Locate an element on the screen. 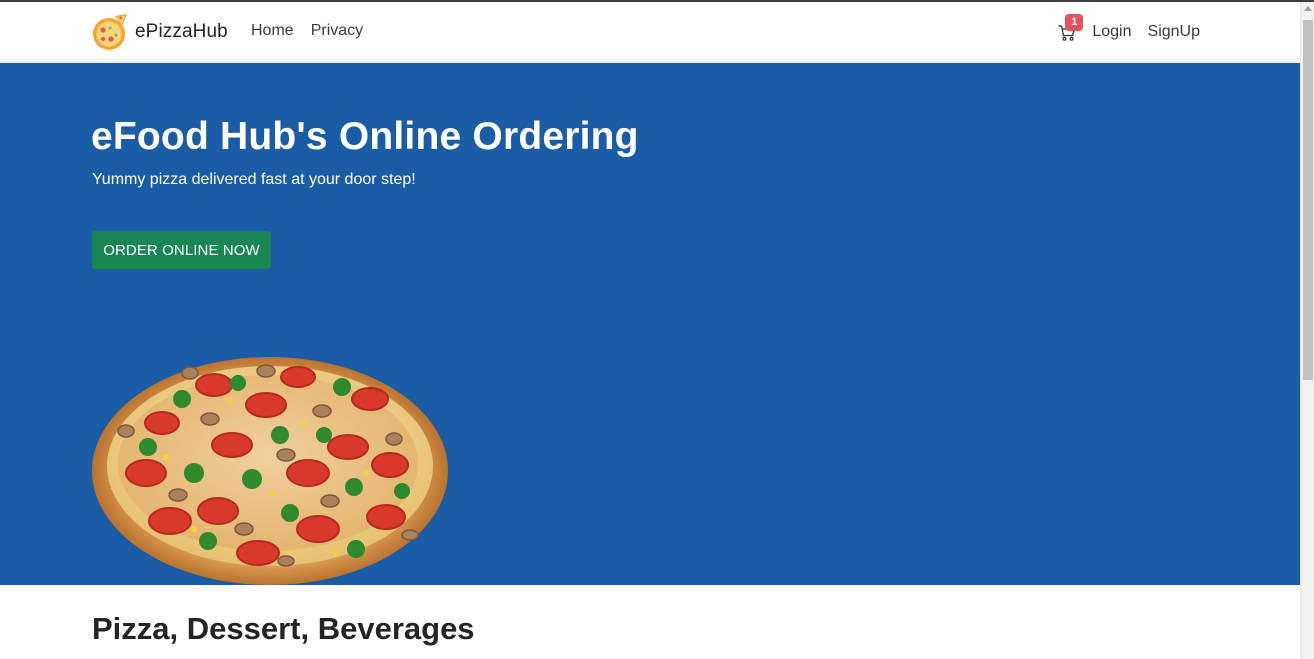 The image size is (1314, 659). nav-actions: 1 Login SignUp is located at coordinates (1129, 28).